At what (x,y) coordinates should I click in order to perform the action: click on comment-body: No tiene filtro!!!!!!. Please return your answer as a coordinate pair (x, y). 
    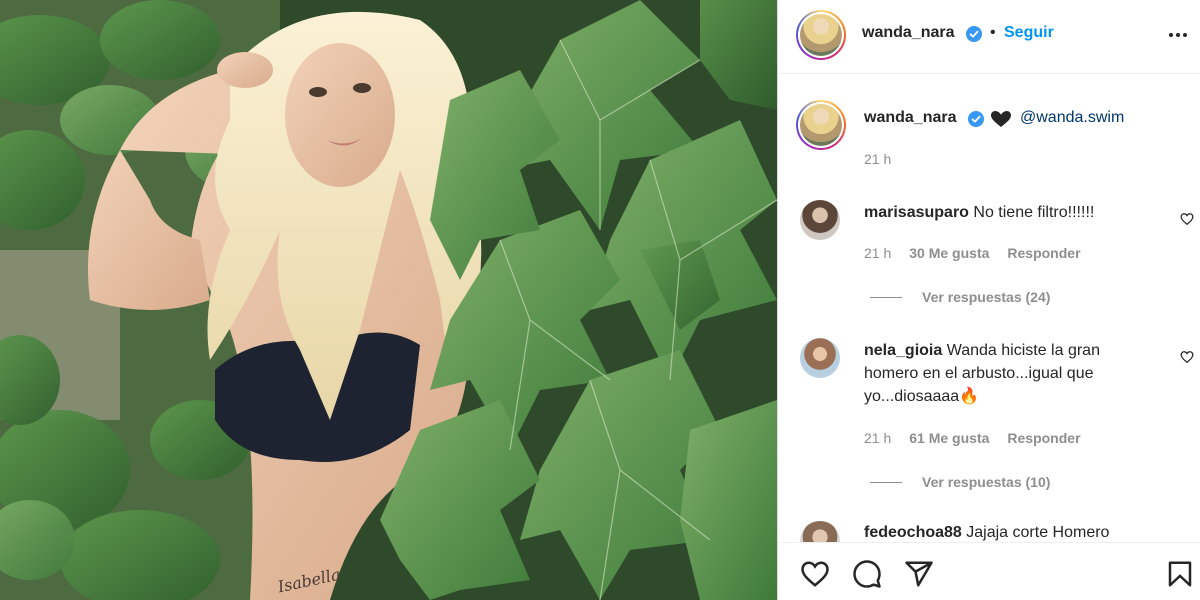
    Looking at the image, I should click on (1034, 212).